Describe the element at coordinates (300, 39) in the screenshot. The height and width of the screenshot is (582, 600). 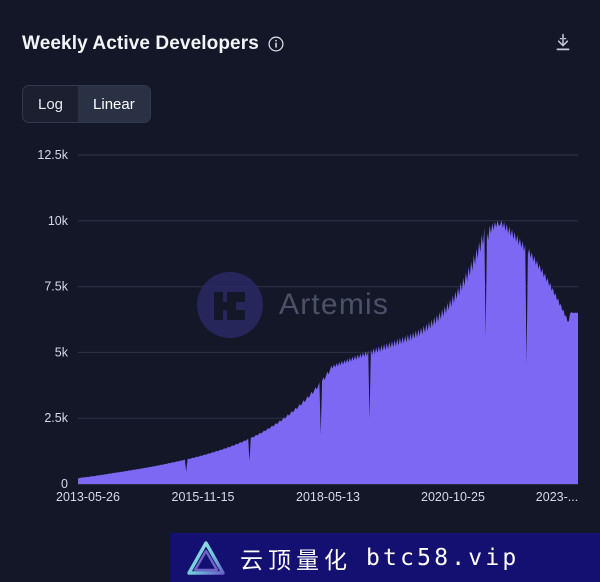
I see `card-header: Weekly Active Developers` at that location.